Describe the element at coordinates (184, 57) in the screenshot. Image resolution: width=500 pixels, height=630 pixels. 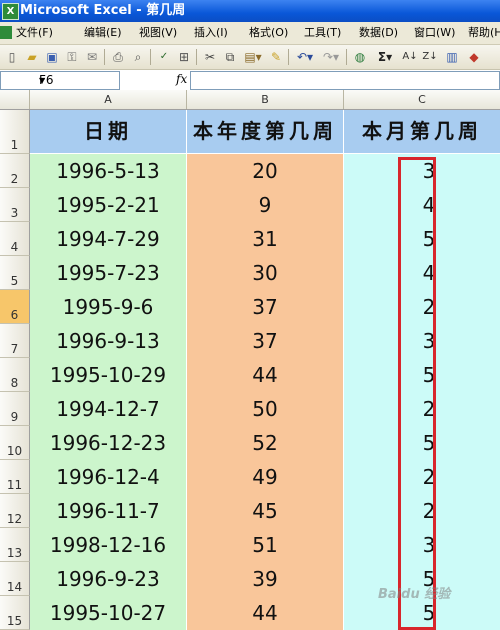
I see `research-icon: ⊞` at that location.